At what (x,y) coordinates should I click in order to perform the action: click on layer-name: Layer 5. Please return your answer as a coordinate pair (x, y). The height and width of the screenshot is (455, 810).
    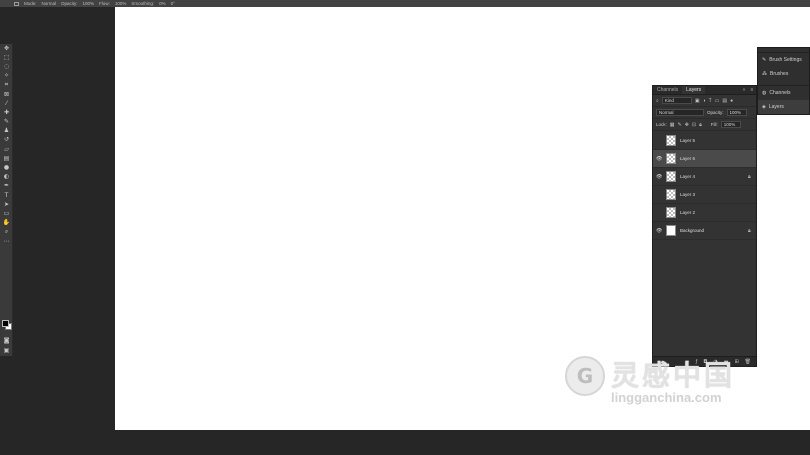
    Looking at the image, I should click on (712, 140).